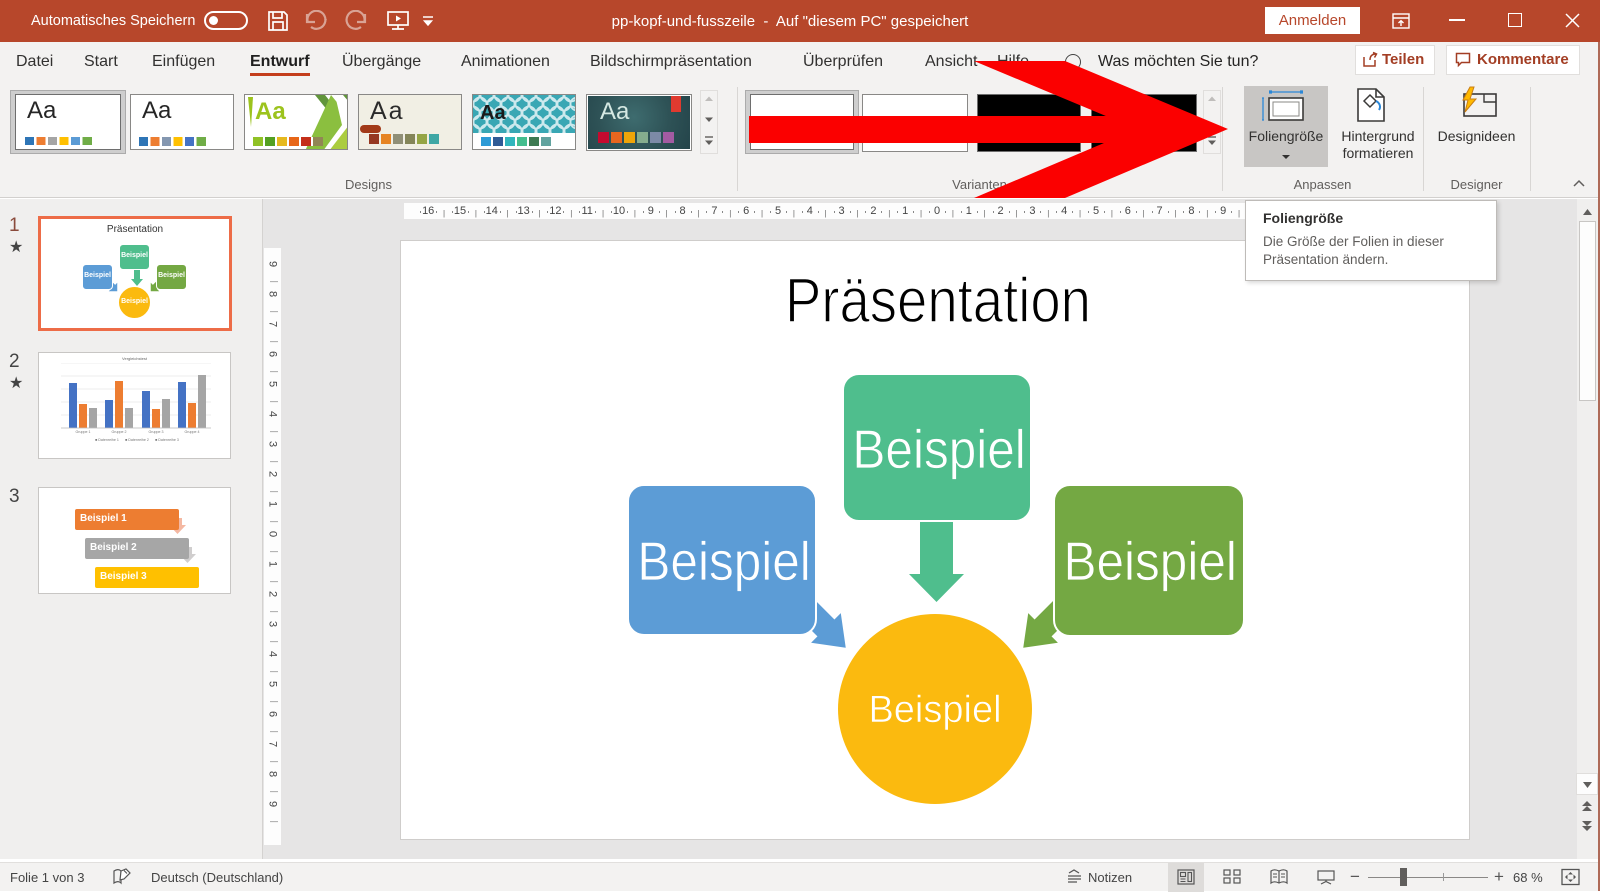 This screenshot has width=1600, height=892. Describe the element at coordinates (107, 440) in the screenshot. I see `svg-text: ■ Datenreihe 1` at that location.